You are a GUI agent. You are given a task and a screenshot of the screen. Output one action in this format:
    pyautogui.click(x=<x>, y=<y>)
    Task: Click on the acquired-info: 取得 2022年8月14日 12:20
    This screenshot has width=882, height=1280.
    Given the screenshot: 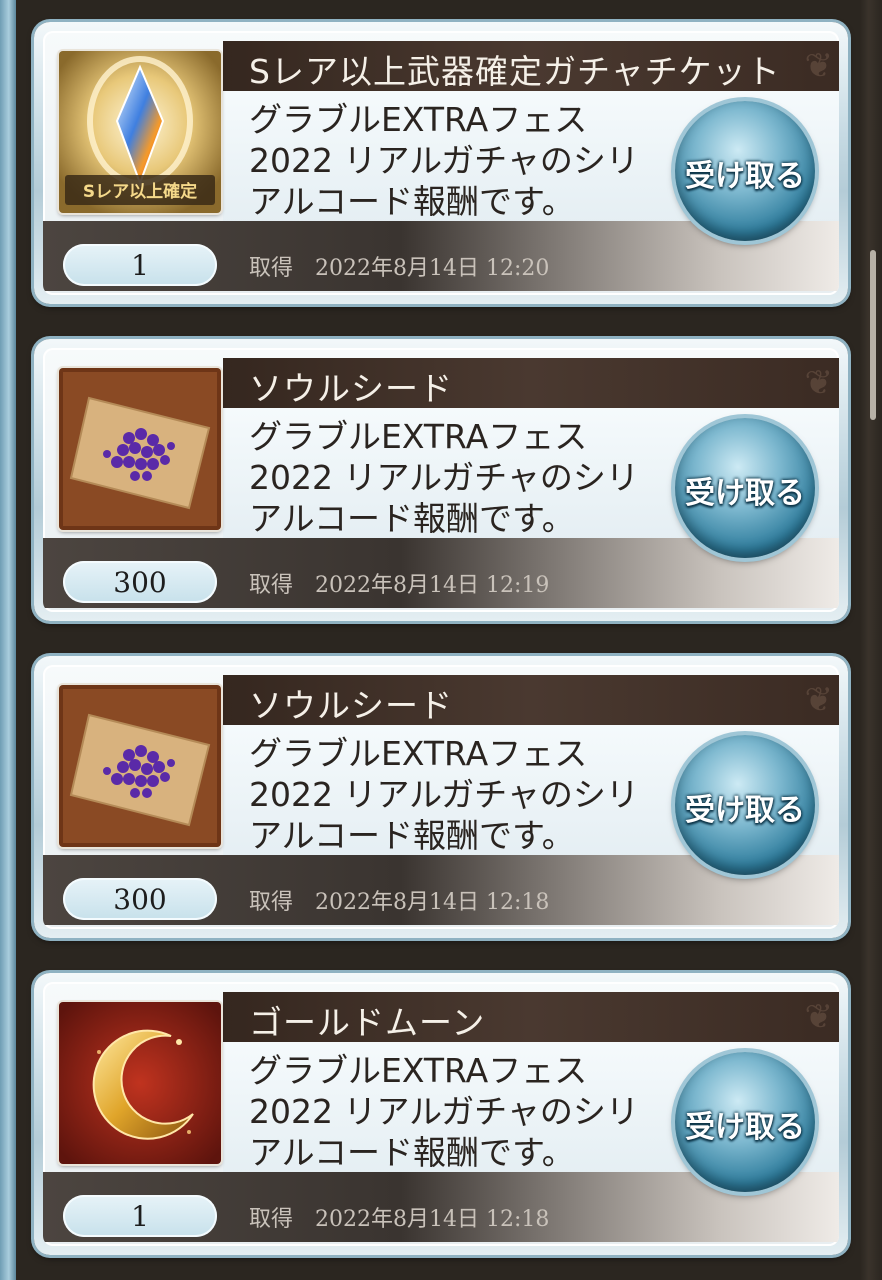 What is the action you would take?
    pyautogui.click(x=399, y=266)
    